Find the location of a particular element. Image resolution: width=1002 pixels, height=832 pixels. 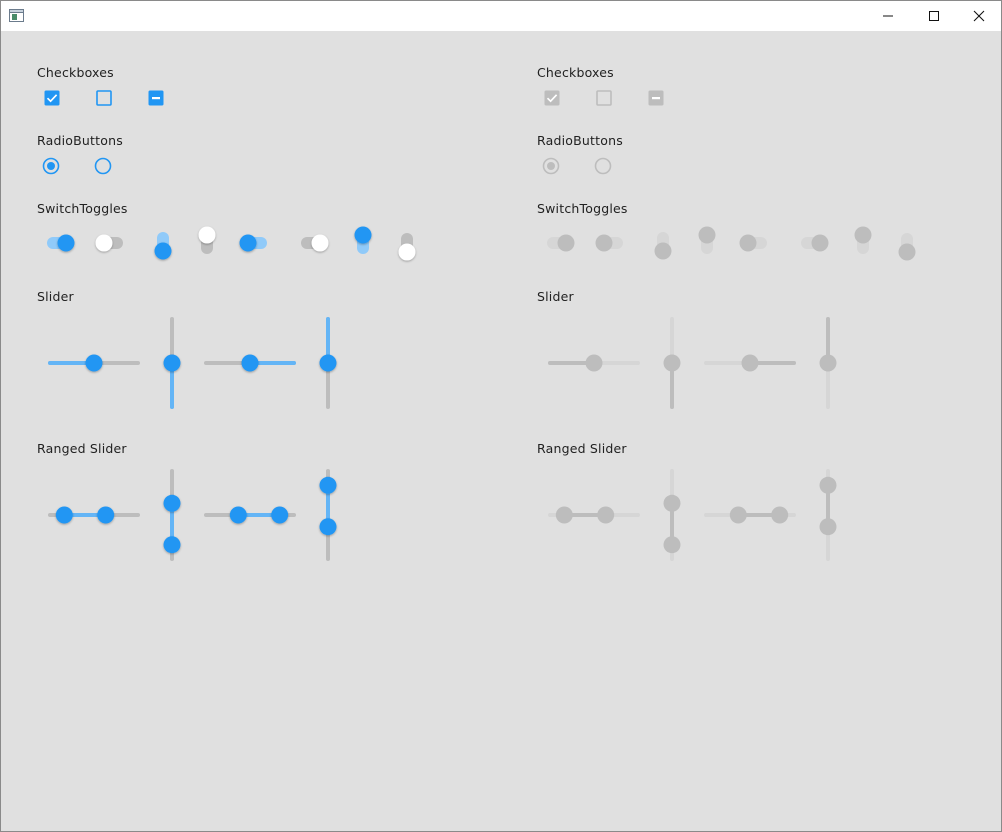

title-bar is located at coordinates (501, 16).